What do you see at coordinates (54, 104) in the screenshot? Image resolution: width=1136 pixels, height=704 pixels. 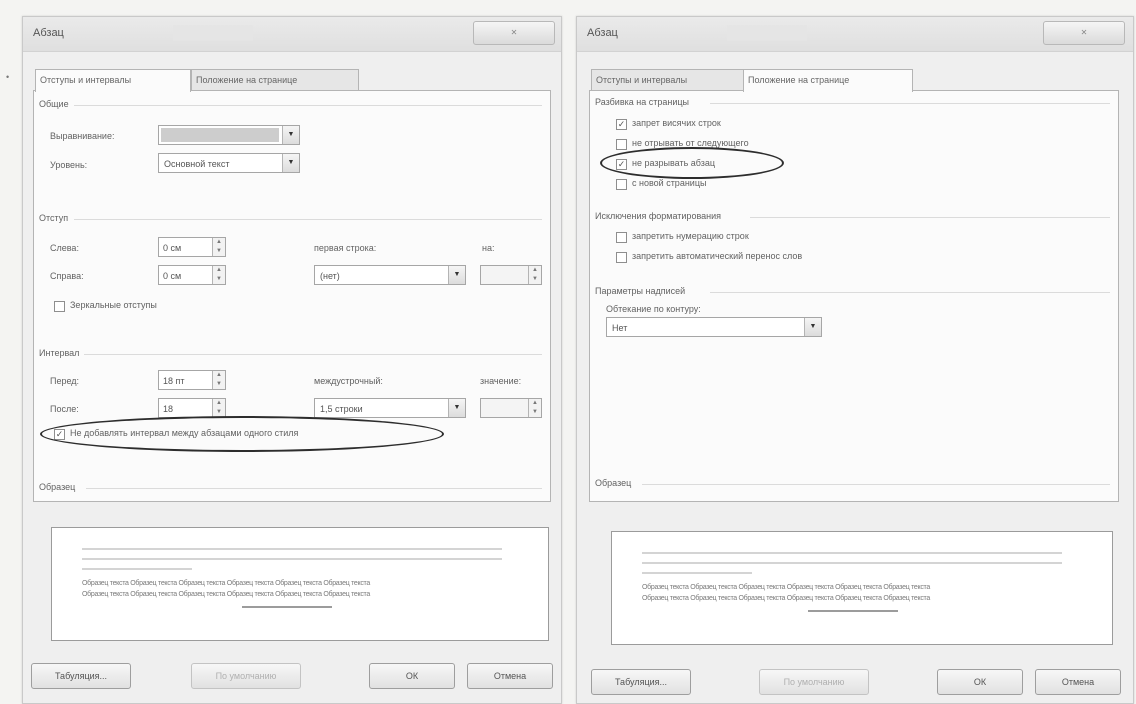 I see `general-section-title: Общие` at bounding box center [54, 104].